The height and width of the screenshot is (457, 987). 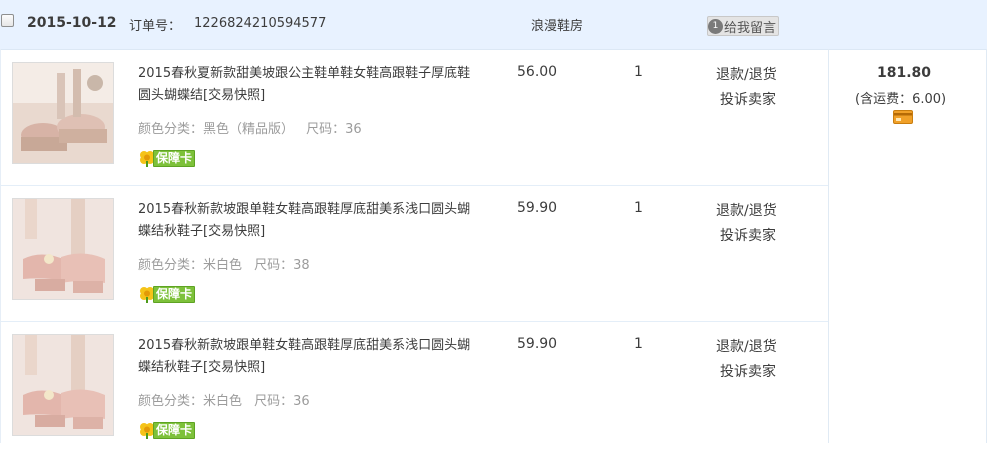 I want to click on order-total: 181.80, so click(x=904, y=73).